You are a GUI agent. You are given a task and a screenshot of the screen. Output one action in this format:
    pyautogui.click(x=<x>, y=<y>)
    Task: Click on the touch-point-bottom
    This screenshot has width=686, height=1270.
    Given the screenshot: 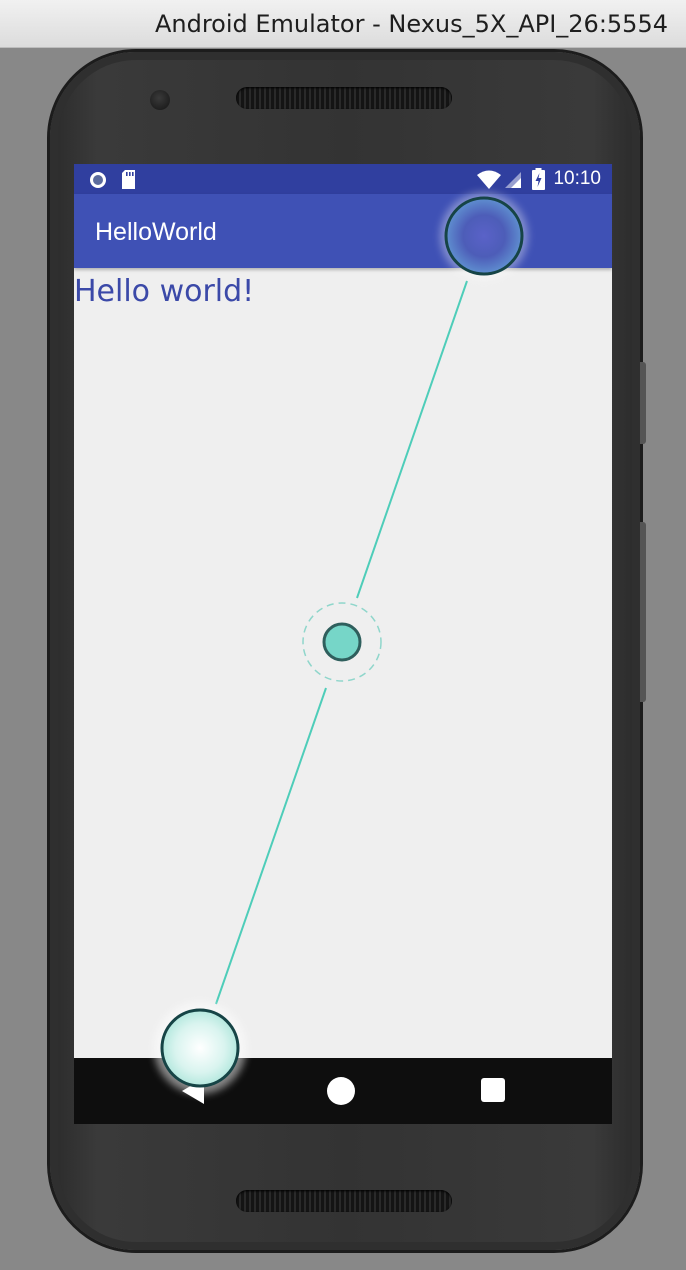 What is the action you would take?
    pyautogui.click(x=200, y=1048)
    